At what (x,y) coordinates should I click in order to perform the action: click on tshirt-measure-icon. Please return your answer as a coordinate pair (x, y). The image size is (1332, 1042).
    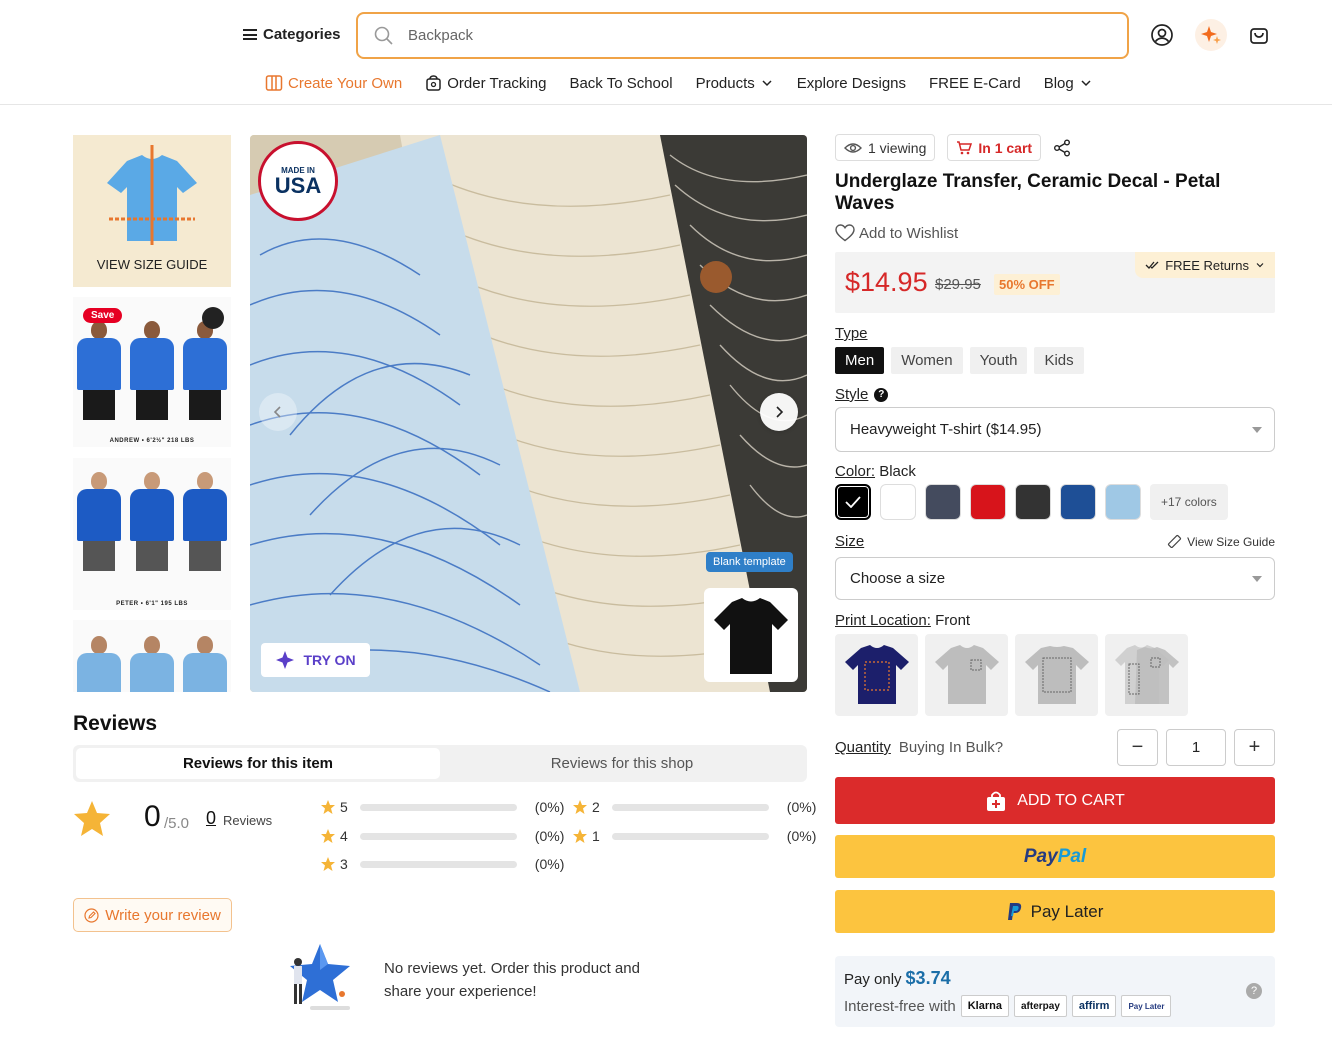
    Looking at the image, I should click on (152, 195).